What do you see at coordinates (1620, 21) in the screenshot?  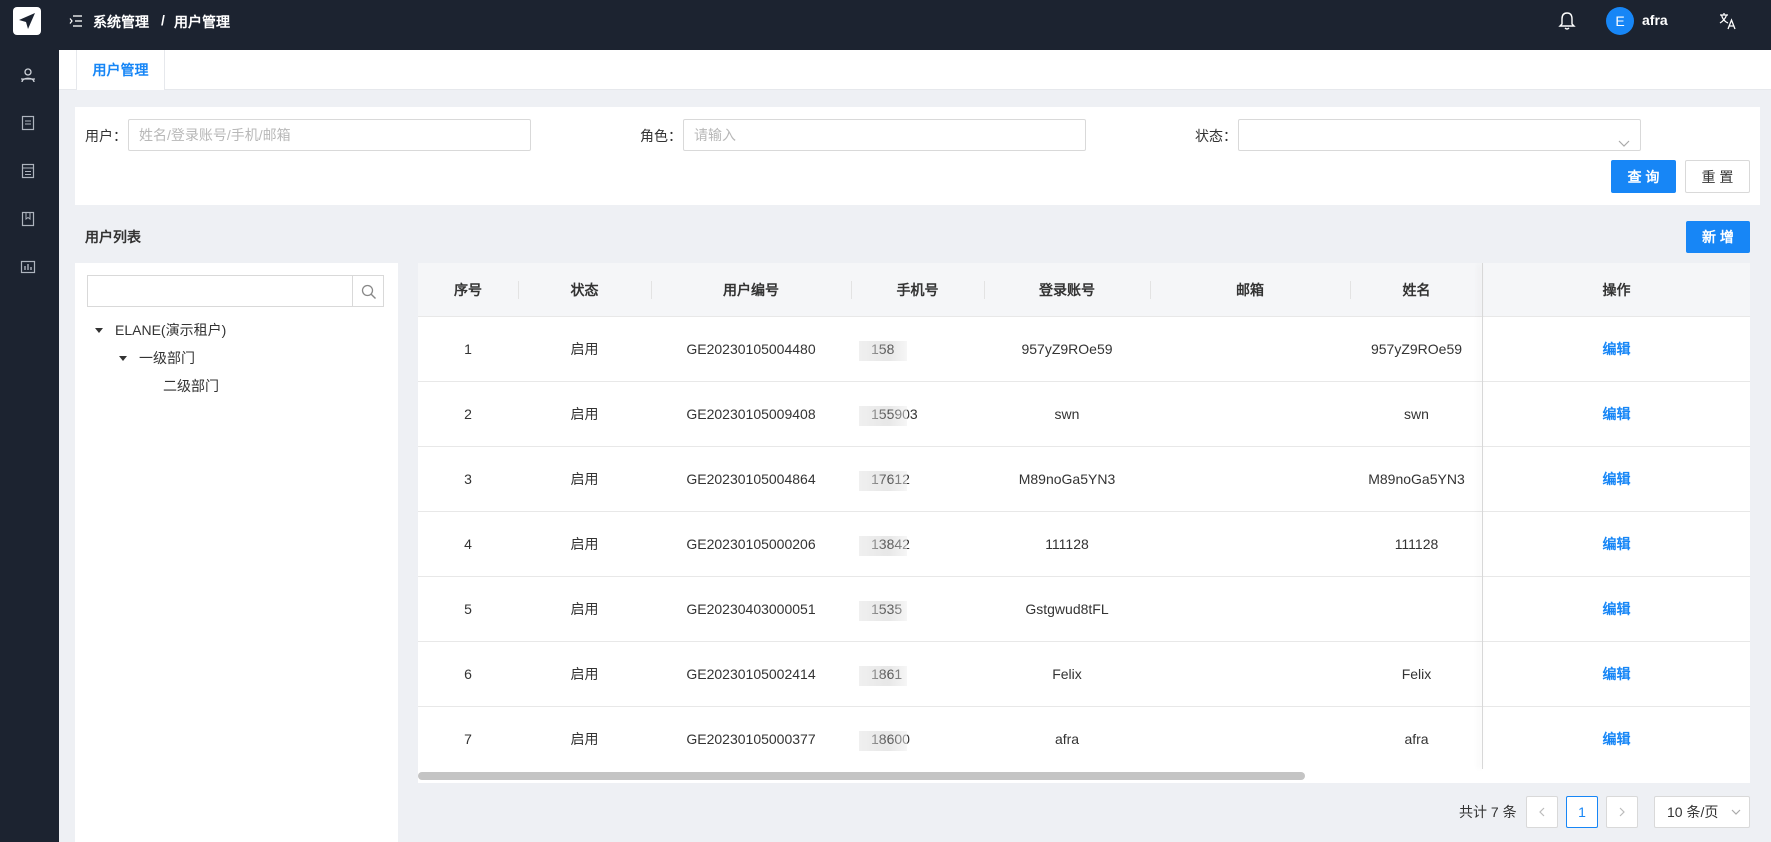 I see `avatar: E` at bounding box center [1620, 21].